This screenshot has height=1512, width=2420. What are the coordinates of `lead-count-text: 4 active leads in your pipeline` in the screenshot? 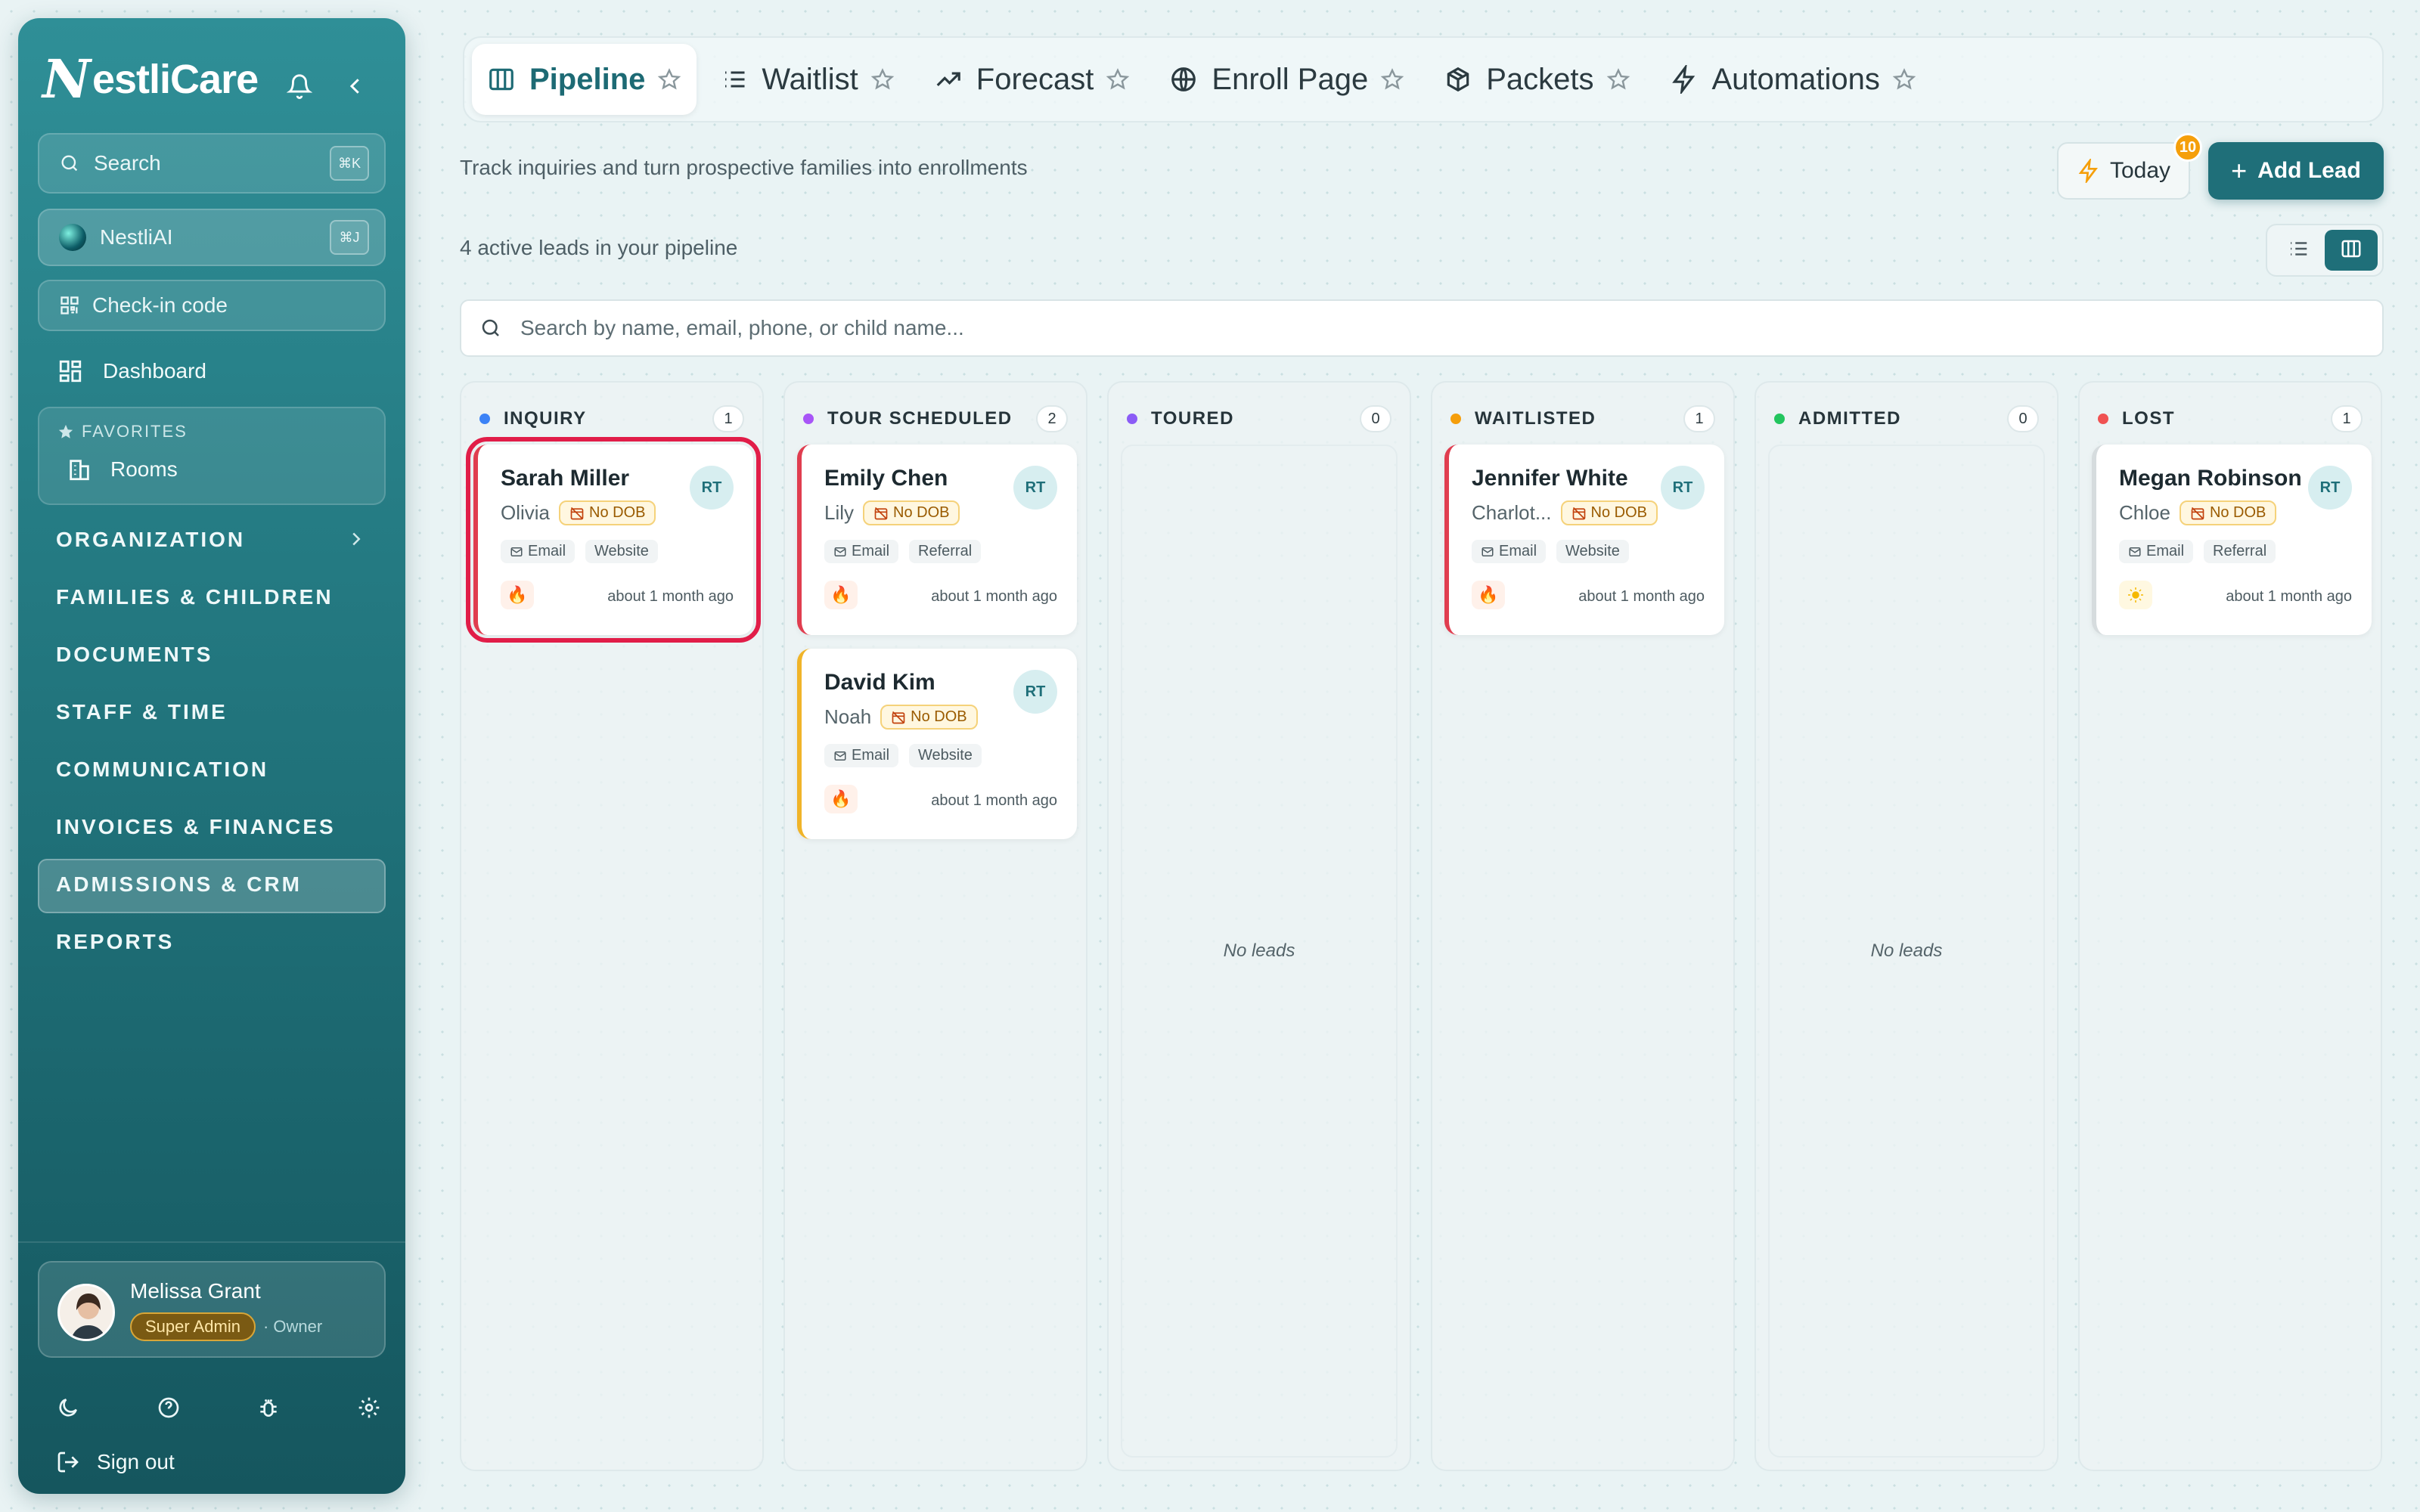 It's located at (599, 248).